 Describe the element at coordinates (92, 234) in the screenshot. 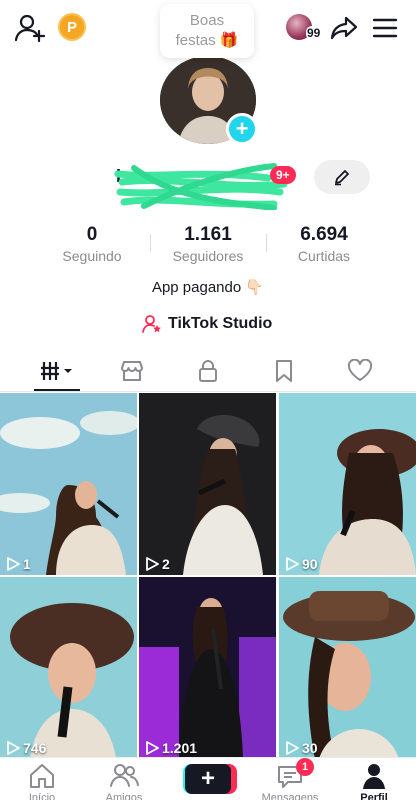

I see `stat-following-value: 0` at that location.